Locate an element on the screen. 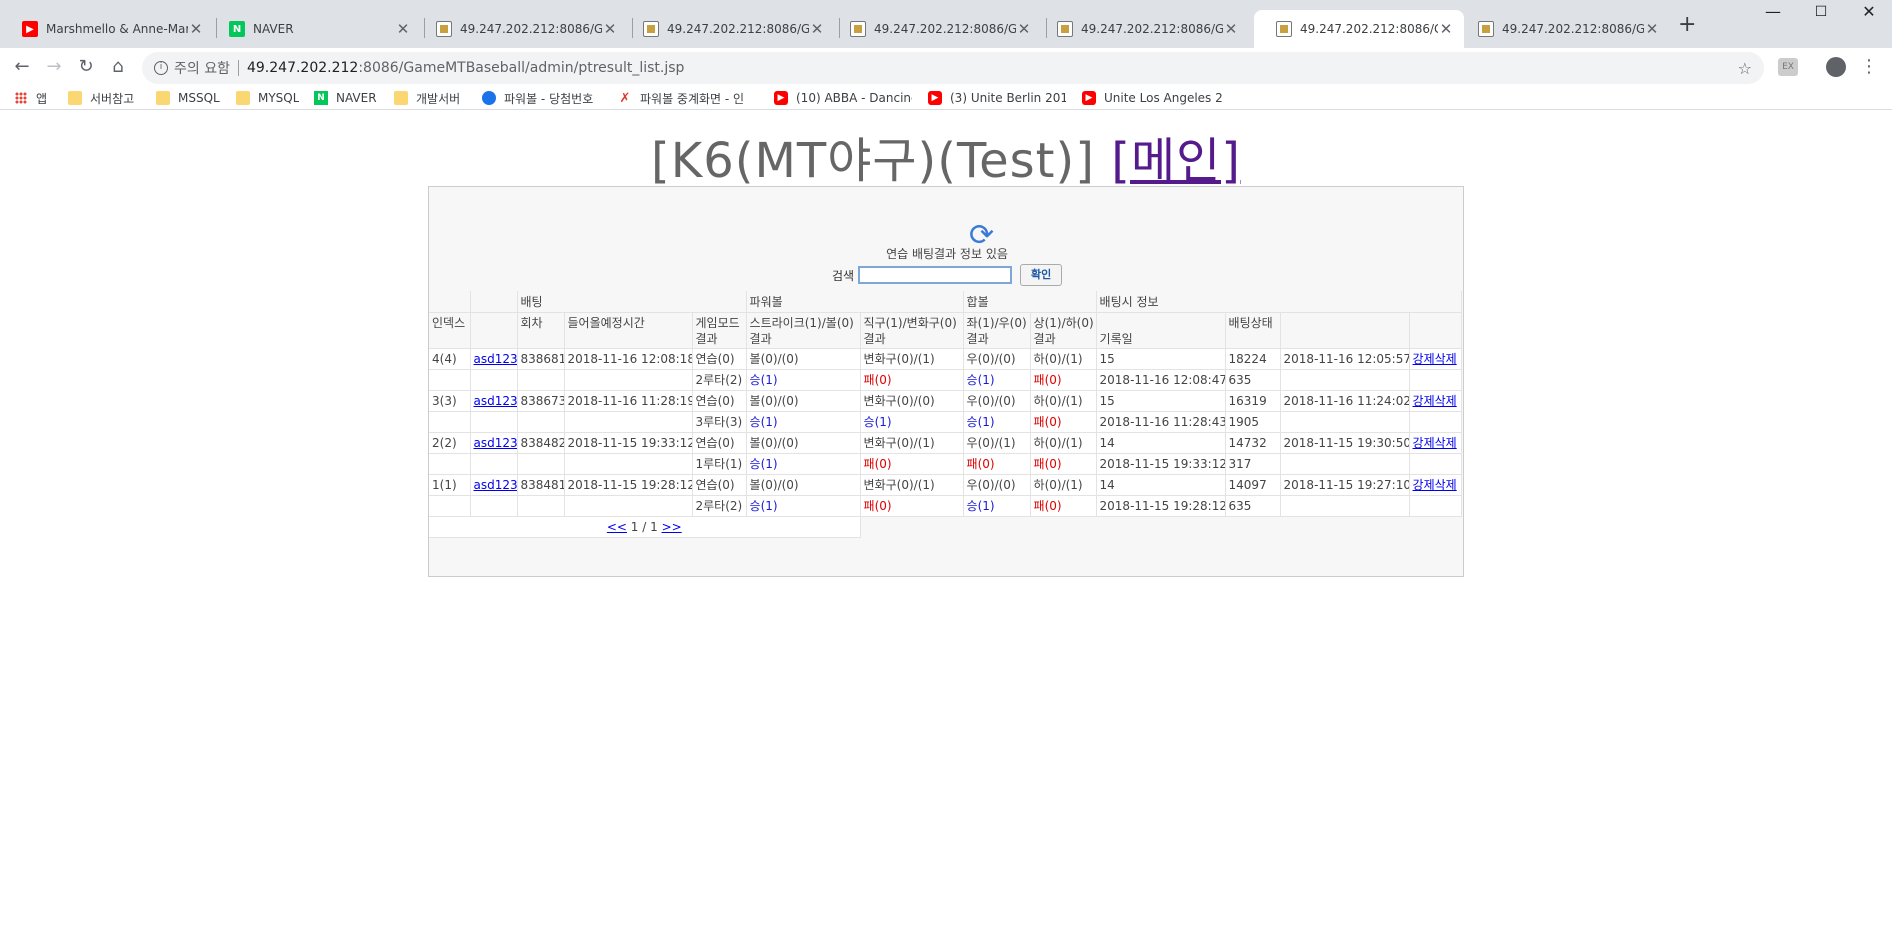 The height and width of the screenshot is (943, 1892). cell-result-fast-text: 패(0) is located at coordinates (877, 380).